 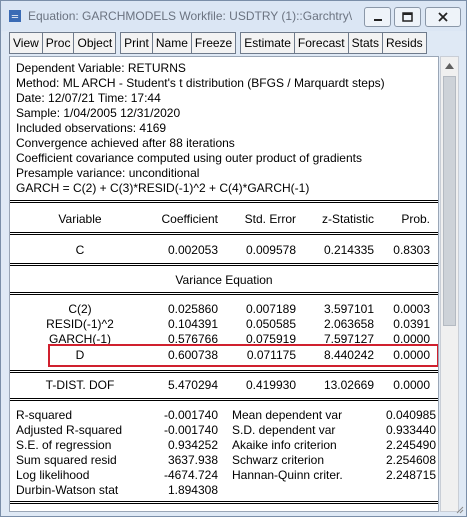 I want to click on estimate-button: Estimate, so click(x=267, y=43).